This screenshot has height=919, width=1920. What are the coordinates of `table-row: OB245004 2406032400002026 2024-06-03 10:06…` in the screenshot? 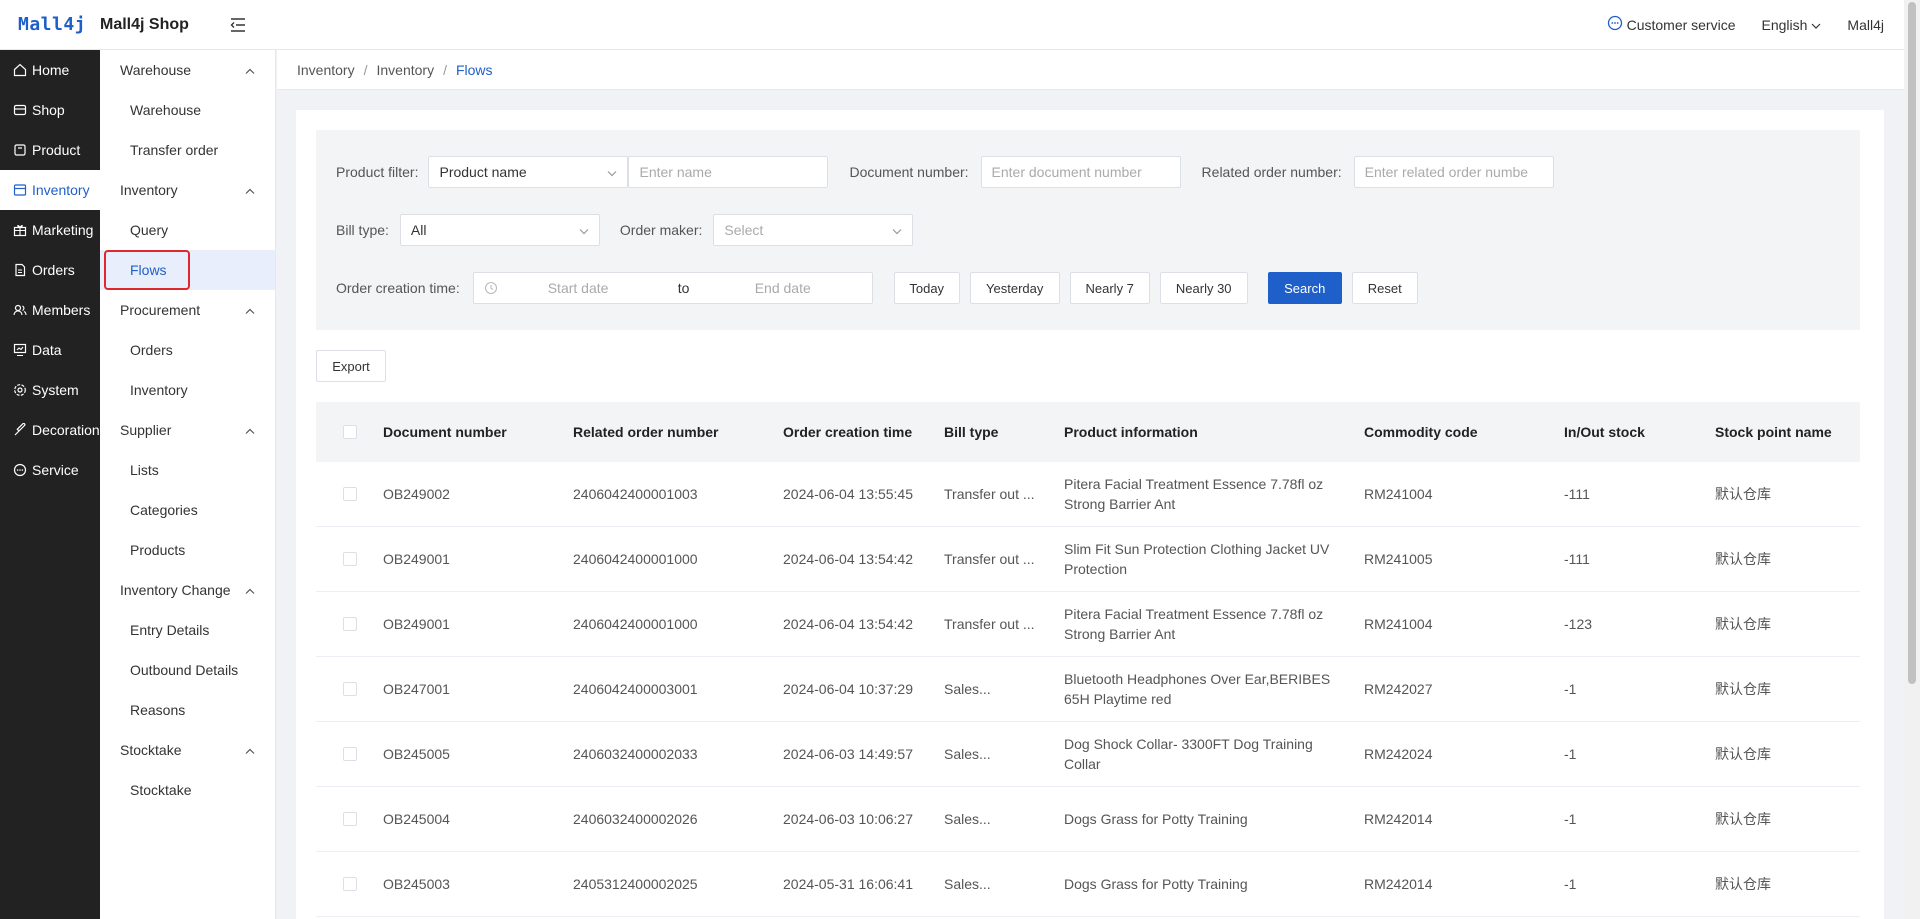 It's located at (1088, 819).